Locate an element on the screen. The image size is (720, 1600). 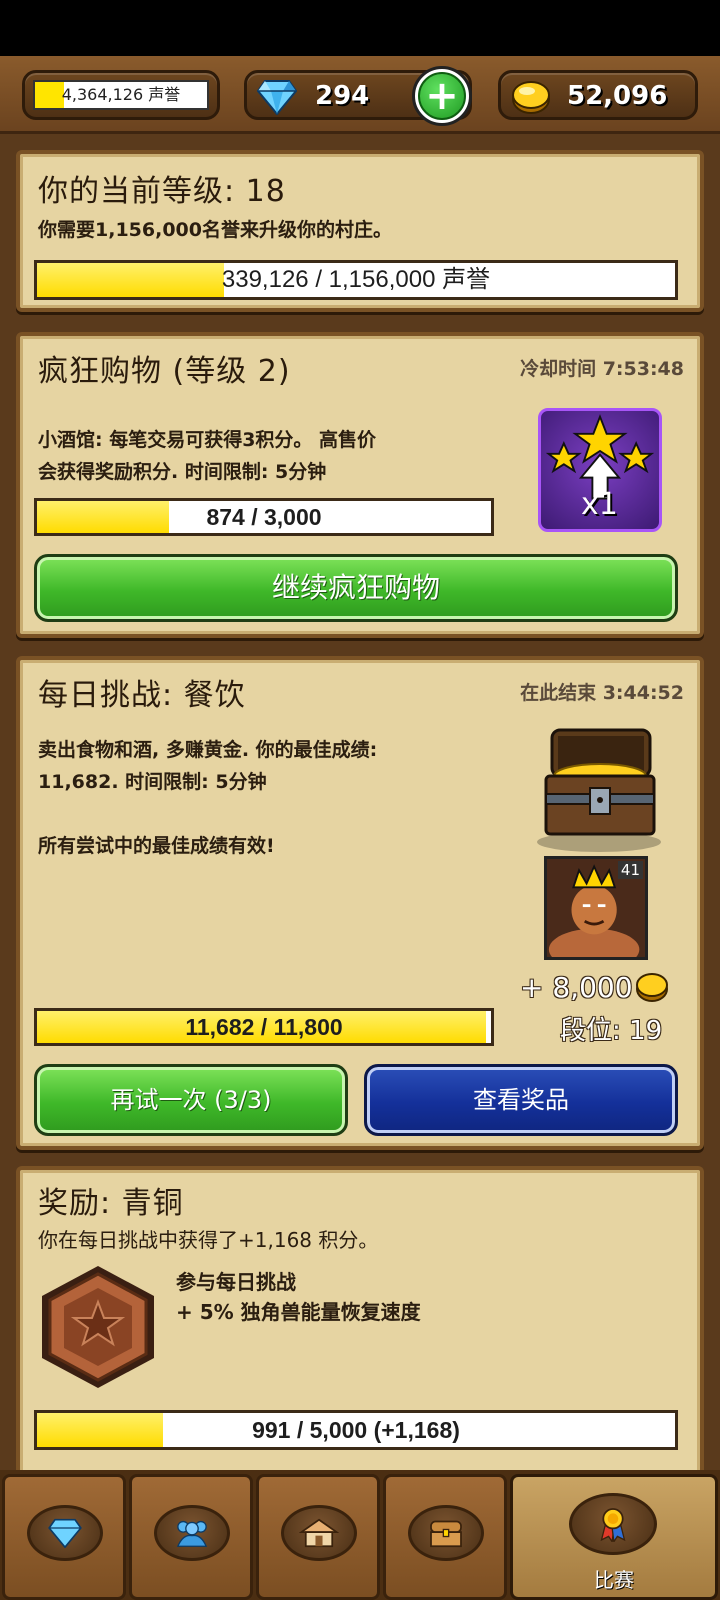
prestige-bar: 4,364,126 声誉 is located at coordinates (121, 95).